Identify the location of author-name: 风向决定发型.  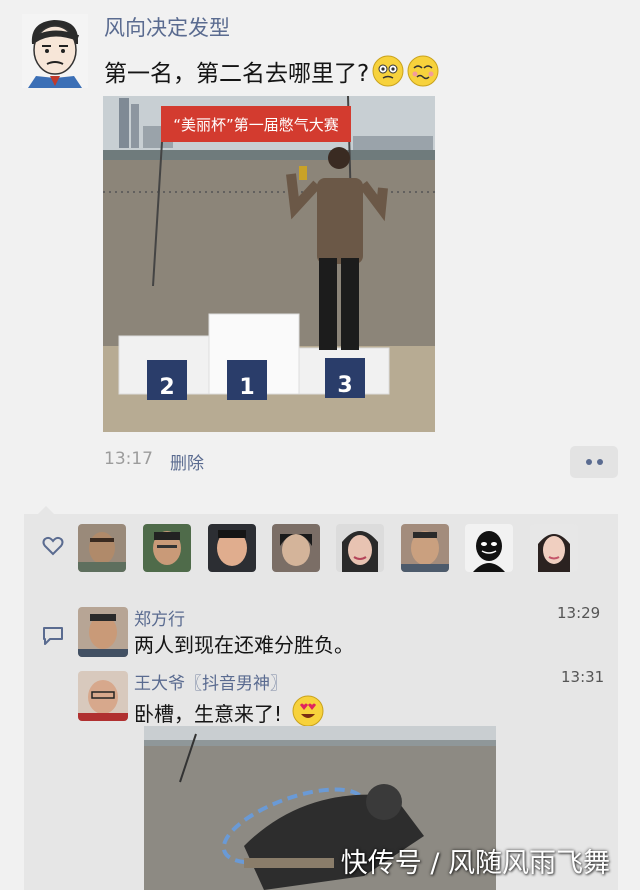
(167, 27).